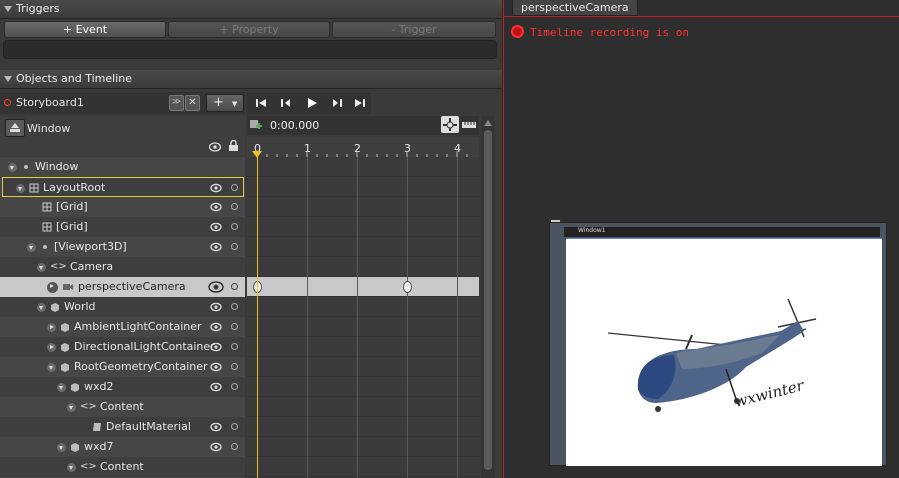 This screenshot has width=899, height=478. Describe the element at coordinates (122, 447) in the screenshot. I see `tree-row-wxd7: wxd7` at that location.